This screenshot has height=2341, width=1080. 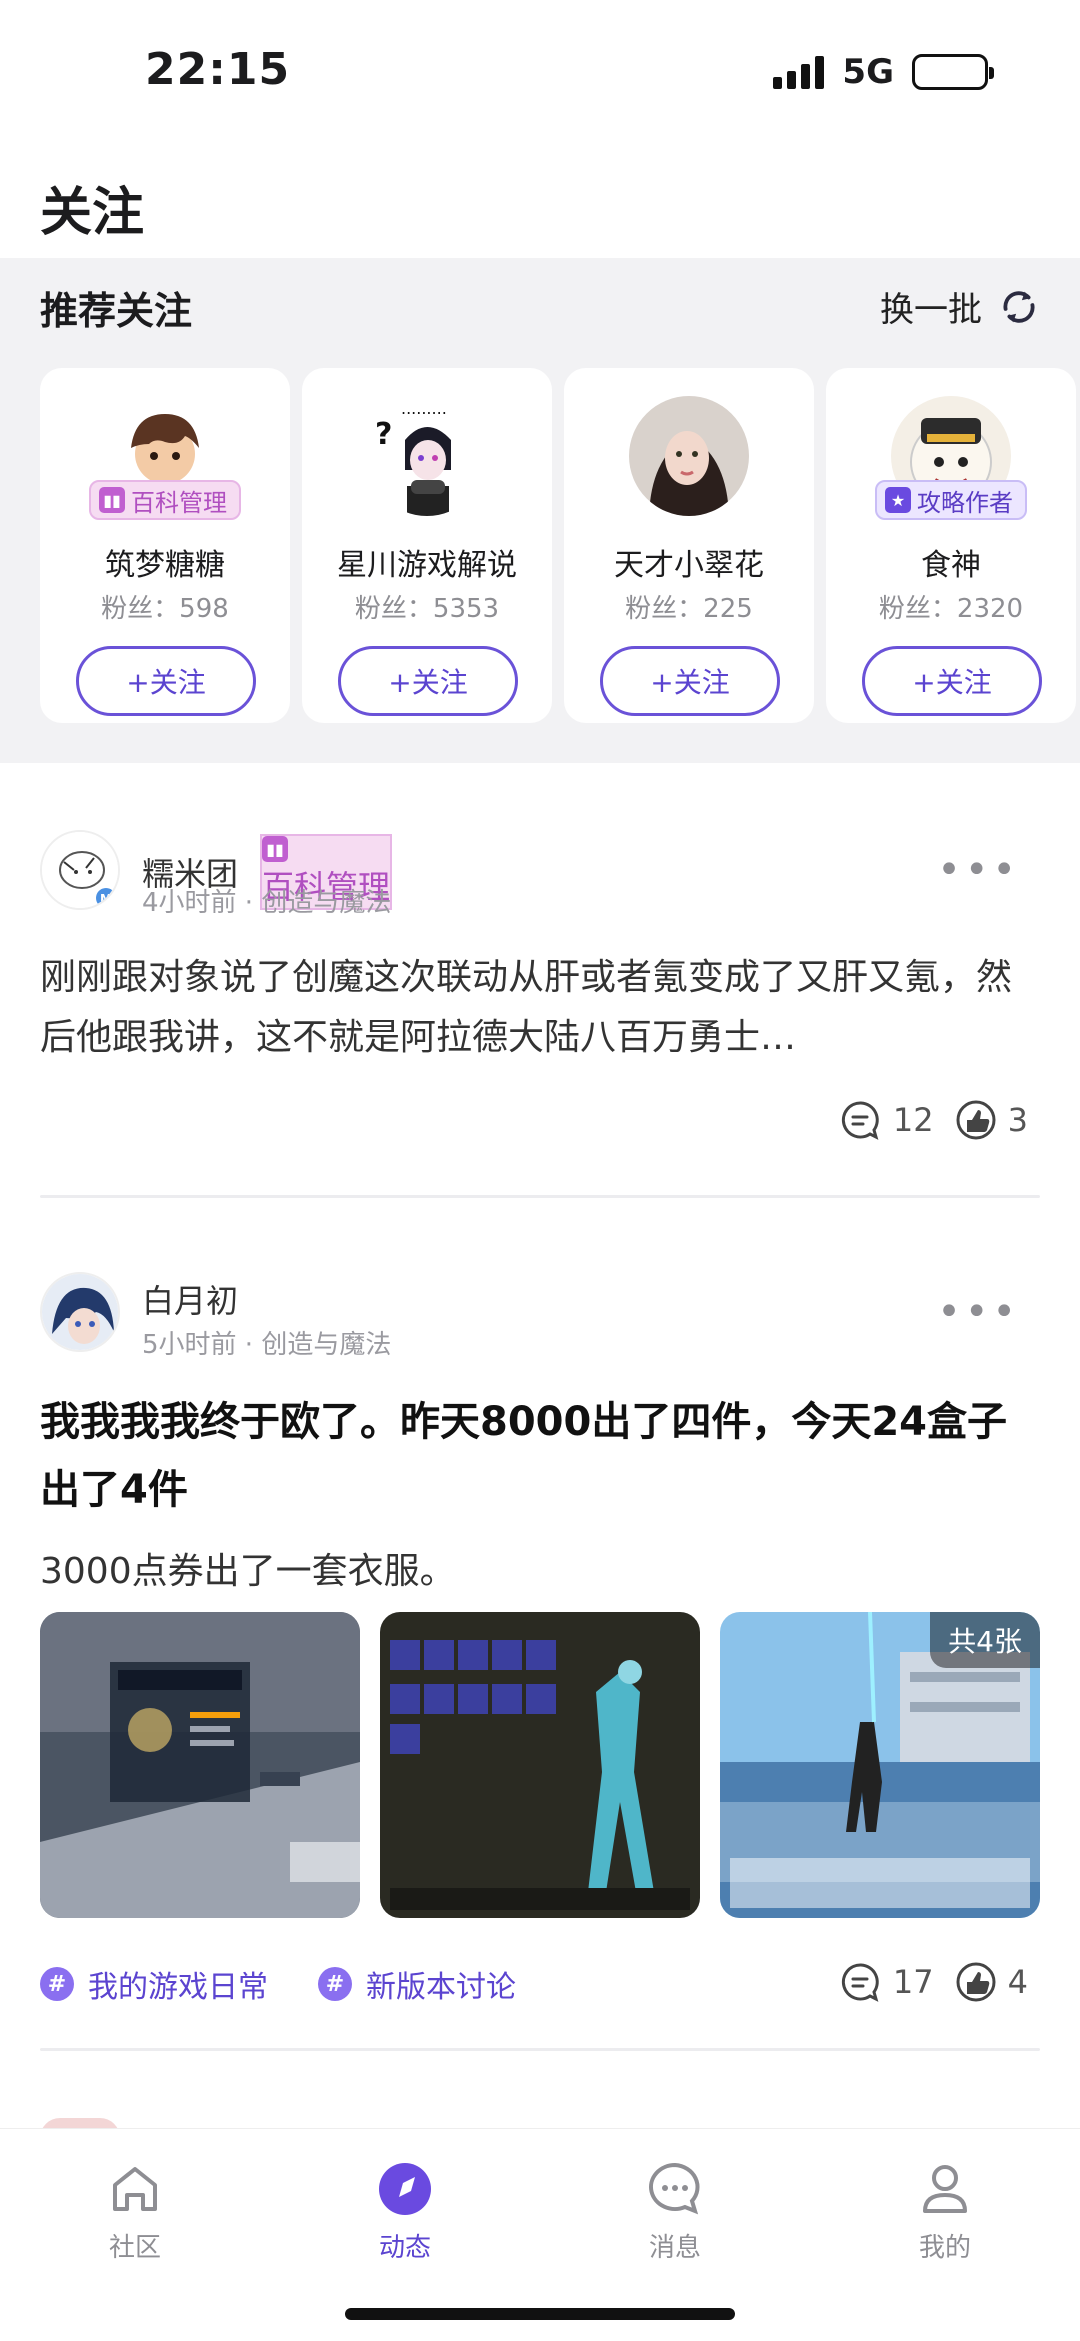 I want to click on user-name: 天才小翠花, so click(x=689, y=565).